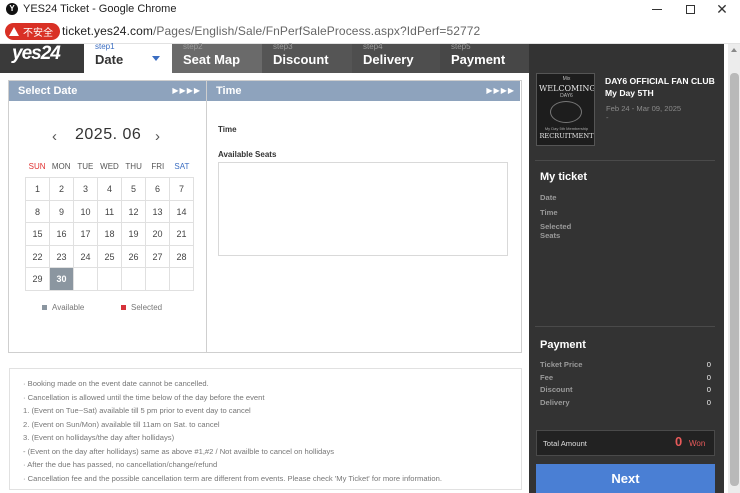 Image resolution: width=740 pixels, height=493 pixels. What do you see at coordinates (158, 189) in the screenshot?
I see `calendar-day: 6` at bounding box center [158, 189].